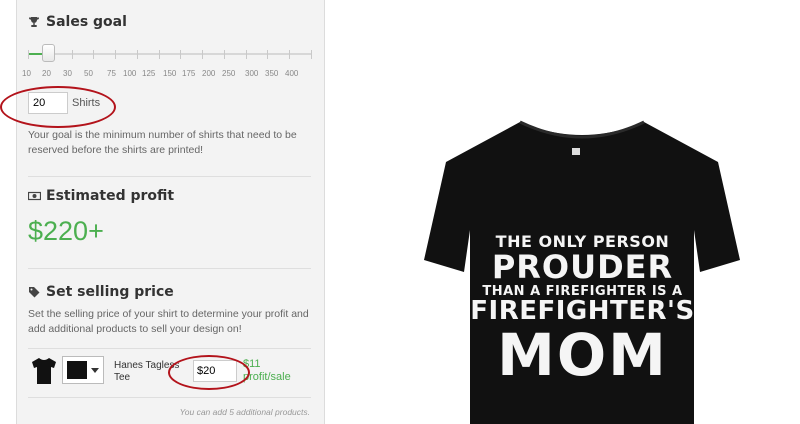 The height and width of the screenshot is (424, 800). Describe the element at coordinates (130, 73) in the screenshot. I see `tick-label: 100` at that location.